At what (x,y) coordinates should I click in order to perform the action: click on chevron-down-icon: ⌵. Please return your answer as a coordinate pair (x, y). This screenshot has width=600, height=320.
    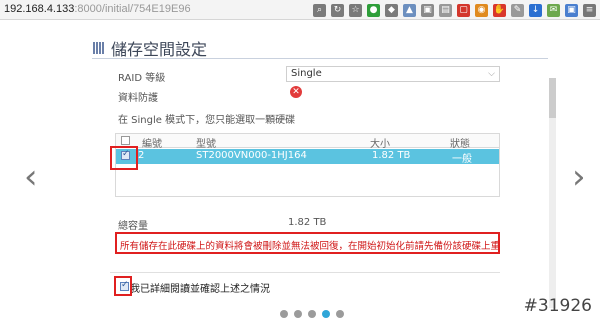
    Looking at the image, I should click on (491, 74).